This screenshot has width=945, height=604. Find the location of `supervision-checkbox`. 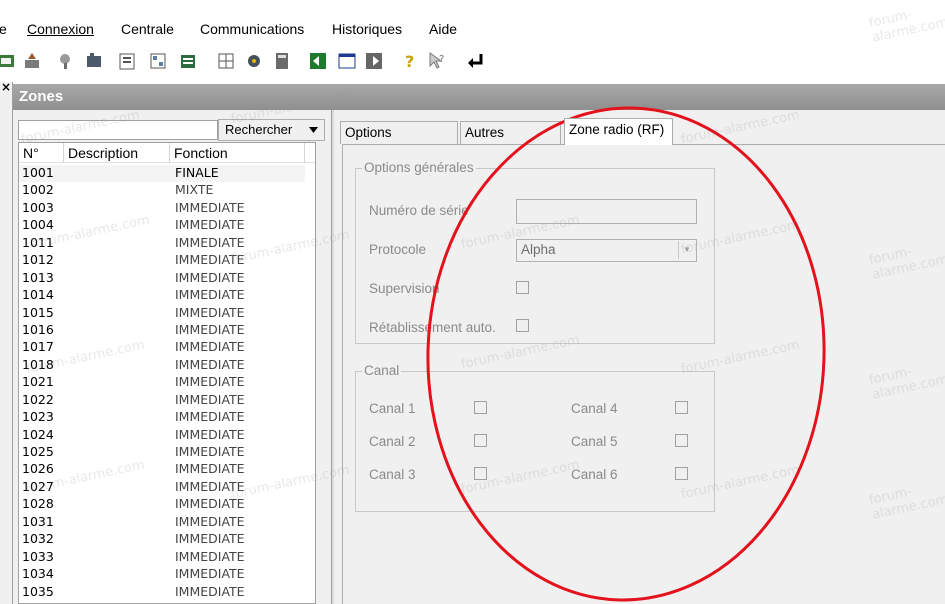

supervision-checkbox is located at coordinates (522, 287).